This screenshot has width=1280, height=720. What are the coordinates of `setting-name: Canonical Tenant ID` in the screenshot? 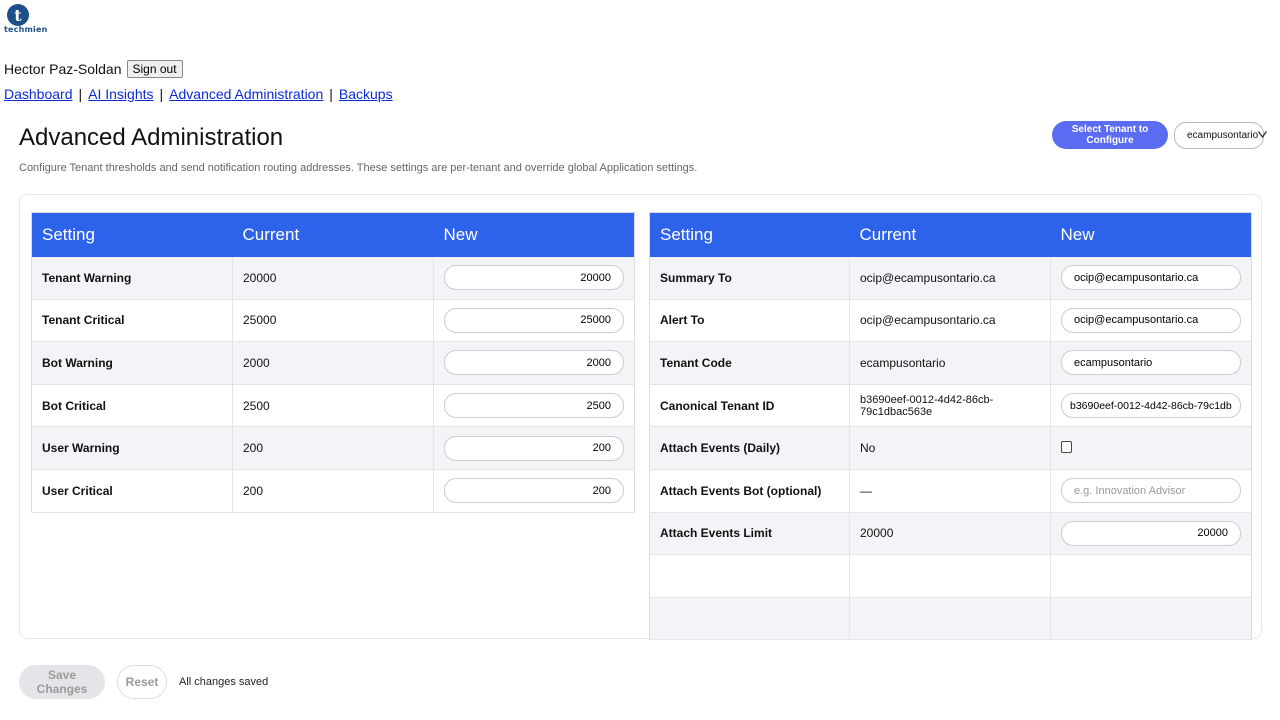 It's located at (749, 406).